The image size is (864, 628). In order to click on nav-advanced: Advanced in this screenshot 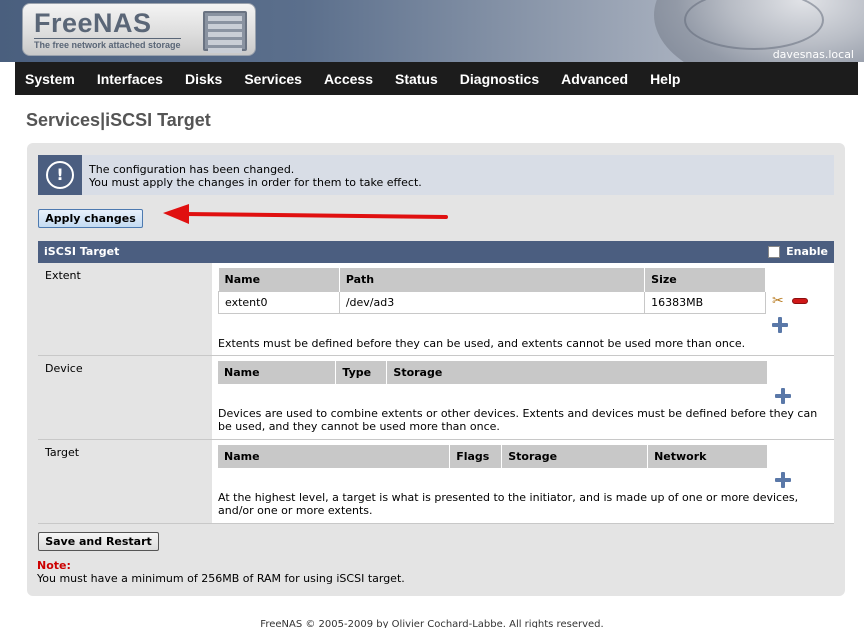, I will do `click(594, 79)`.